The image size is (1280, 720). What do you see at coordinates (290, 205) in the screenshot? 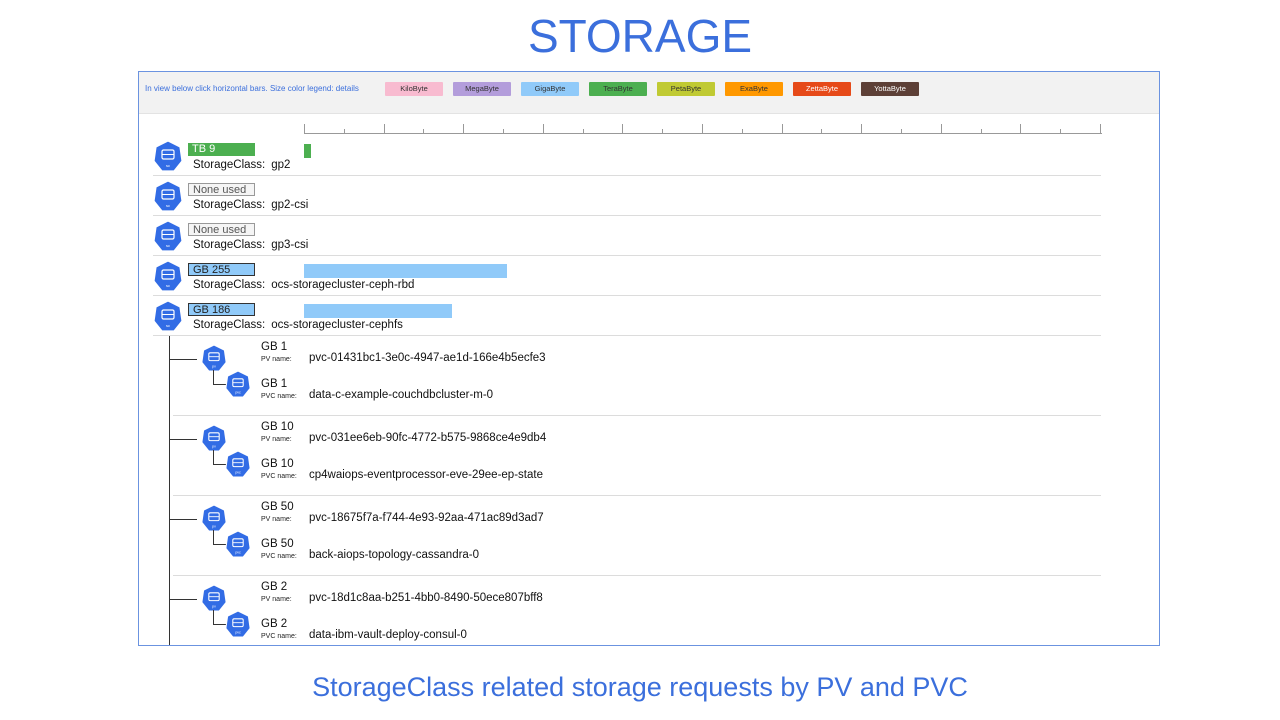
I see `storage-class-name: gp2-csi` at bounding box center [290, 205].